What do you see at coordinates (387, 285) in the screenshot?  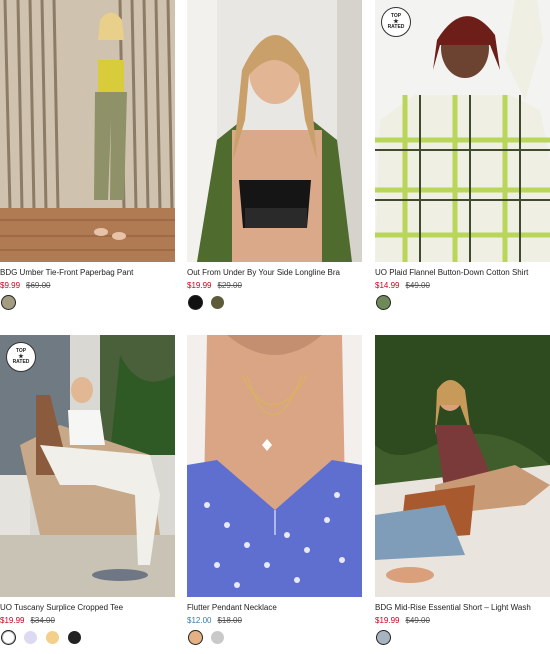 I see `sale-price: $14.99` at bounding box center [387, 285].